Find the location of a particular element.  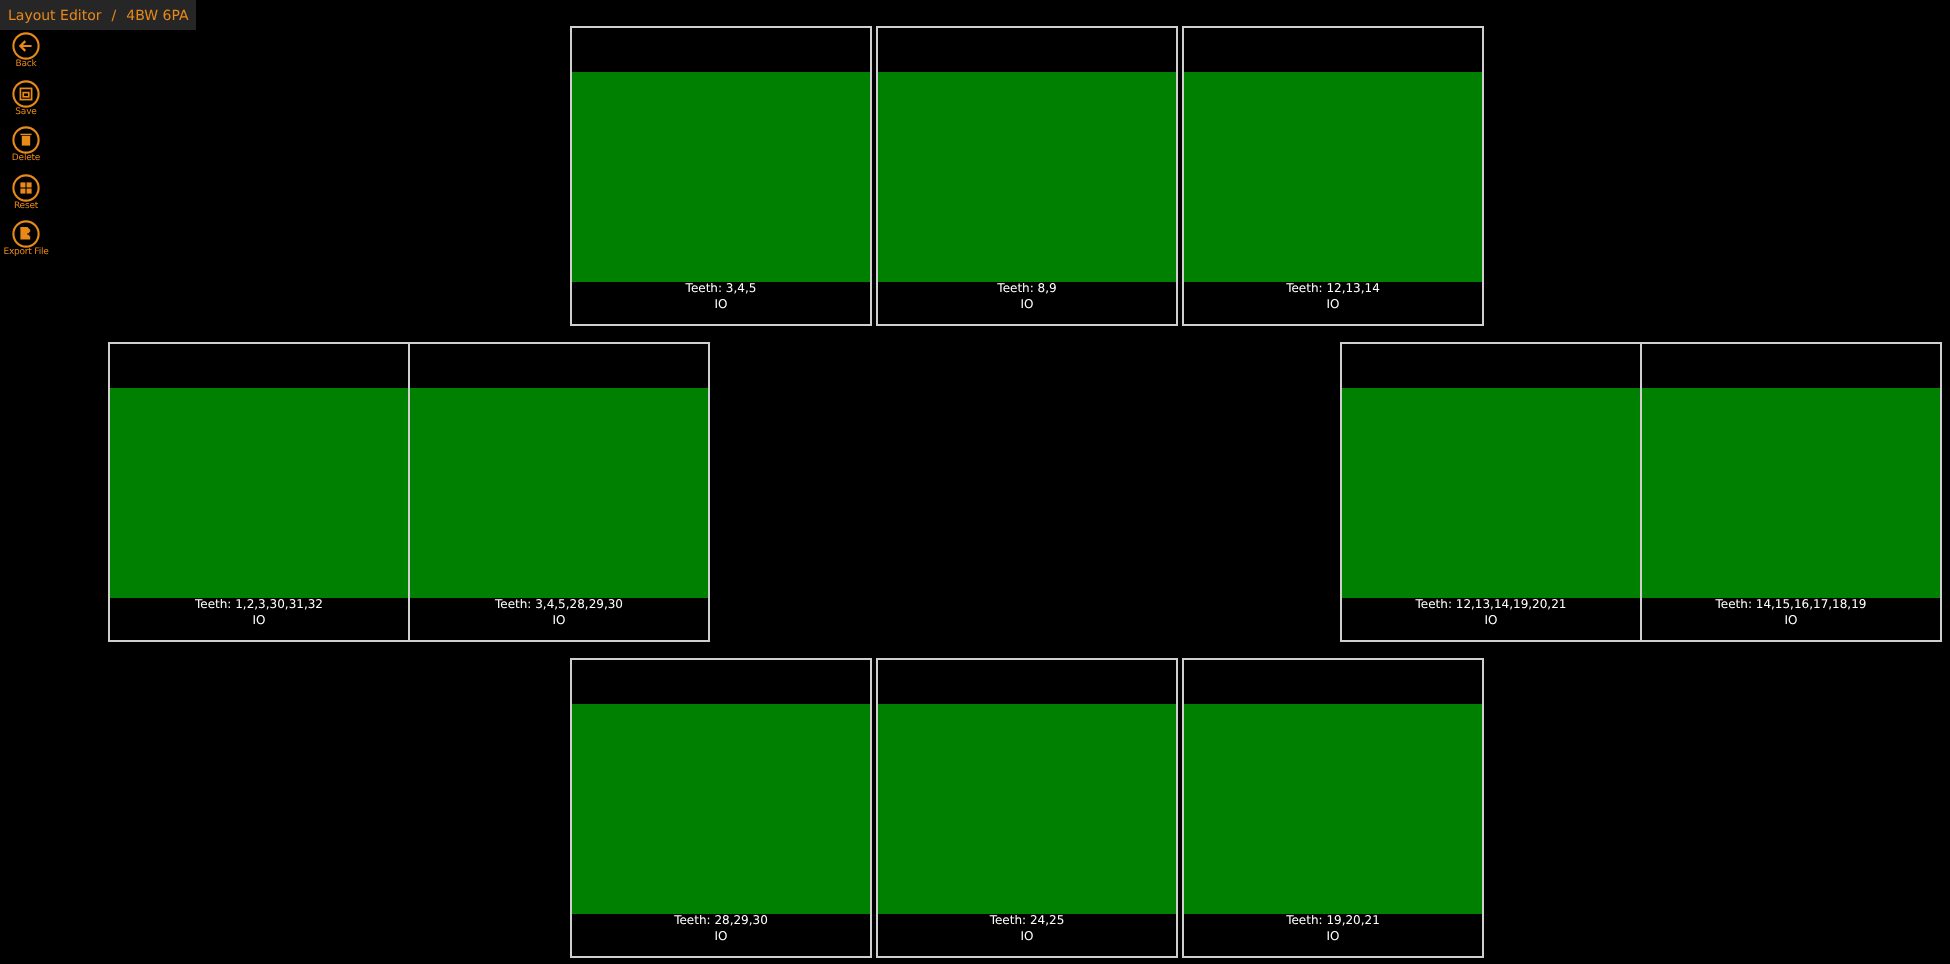

save-icon is located at coordinates (26, 93).